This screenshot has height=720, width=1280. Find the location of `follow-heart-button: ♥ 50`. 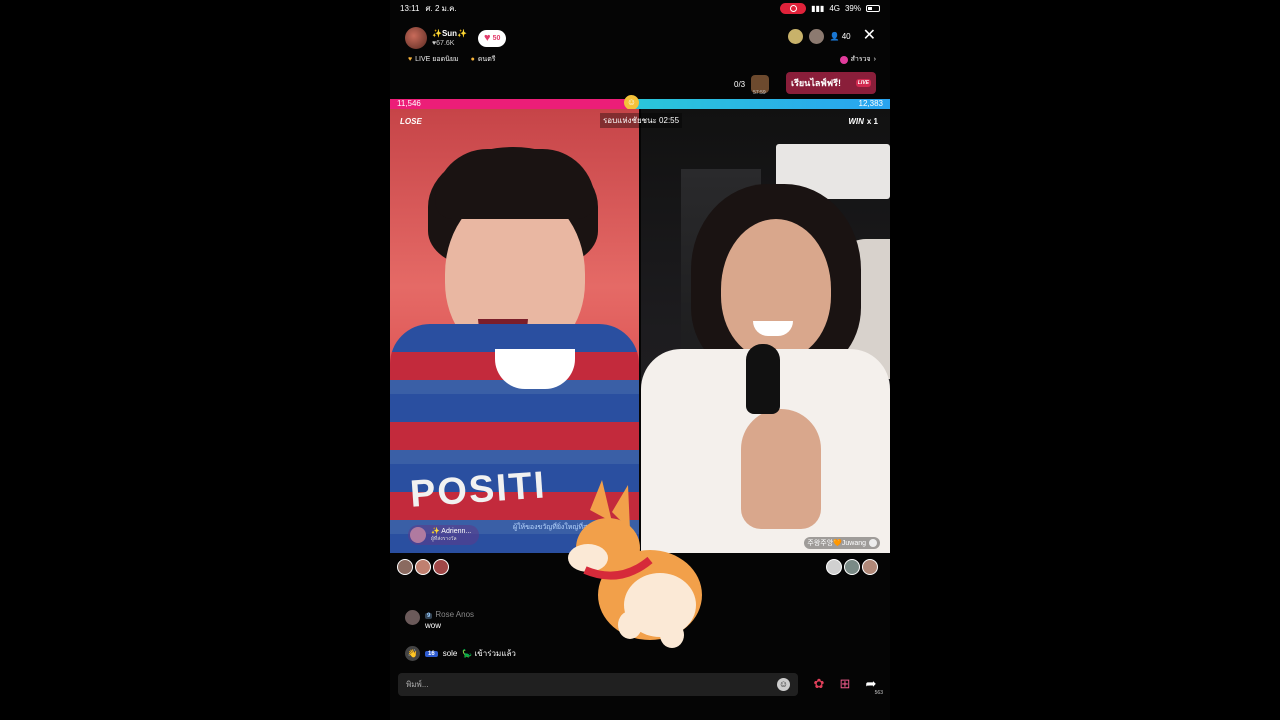

follow-heart-button: ♥ 50 is located at coordinates (492, 38).